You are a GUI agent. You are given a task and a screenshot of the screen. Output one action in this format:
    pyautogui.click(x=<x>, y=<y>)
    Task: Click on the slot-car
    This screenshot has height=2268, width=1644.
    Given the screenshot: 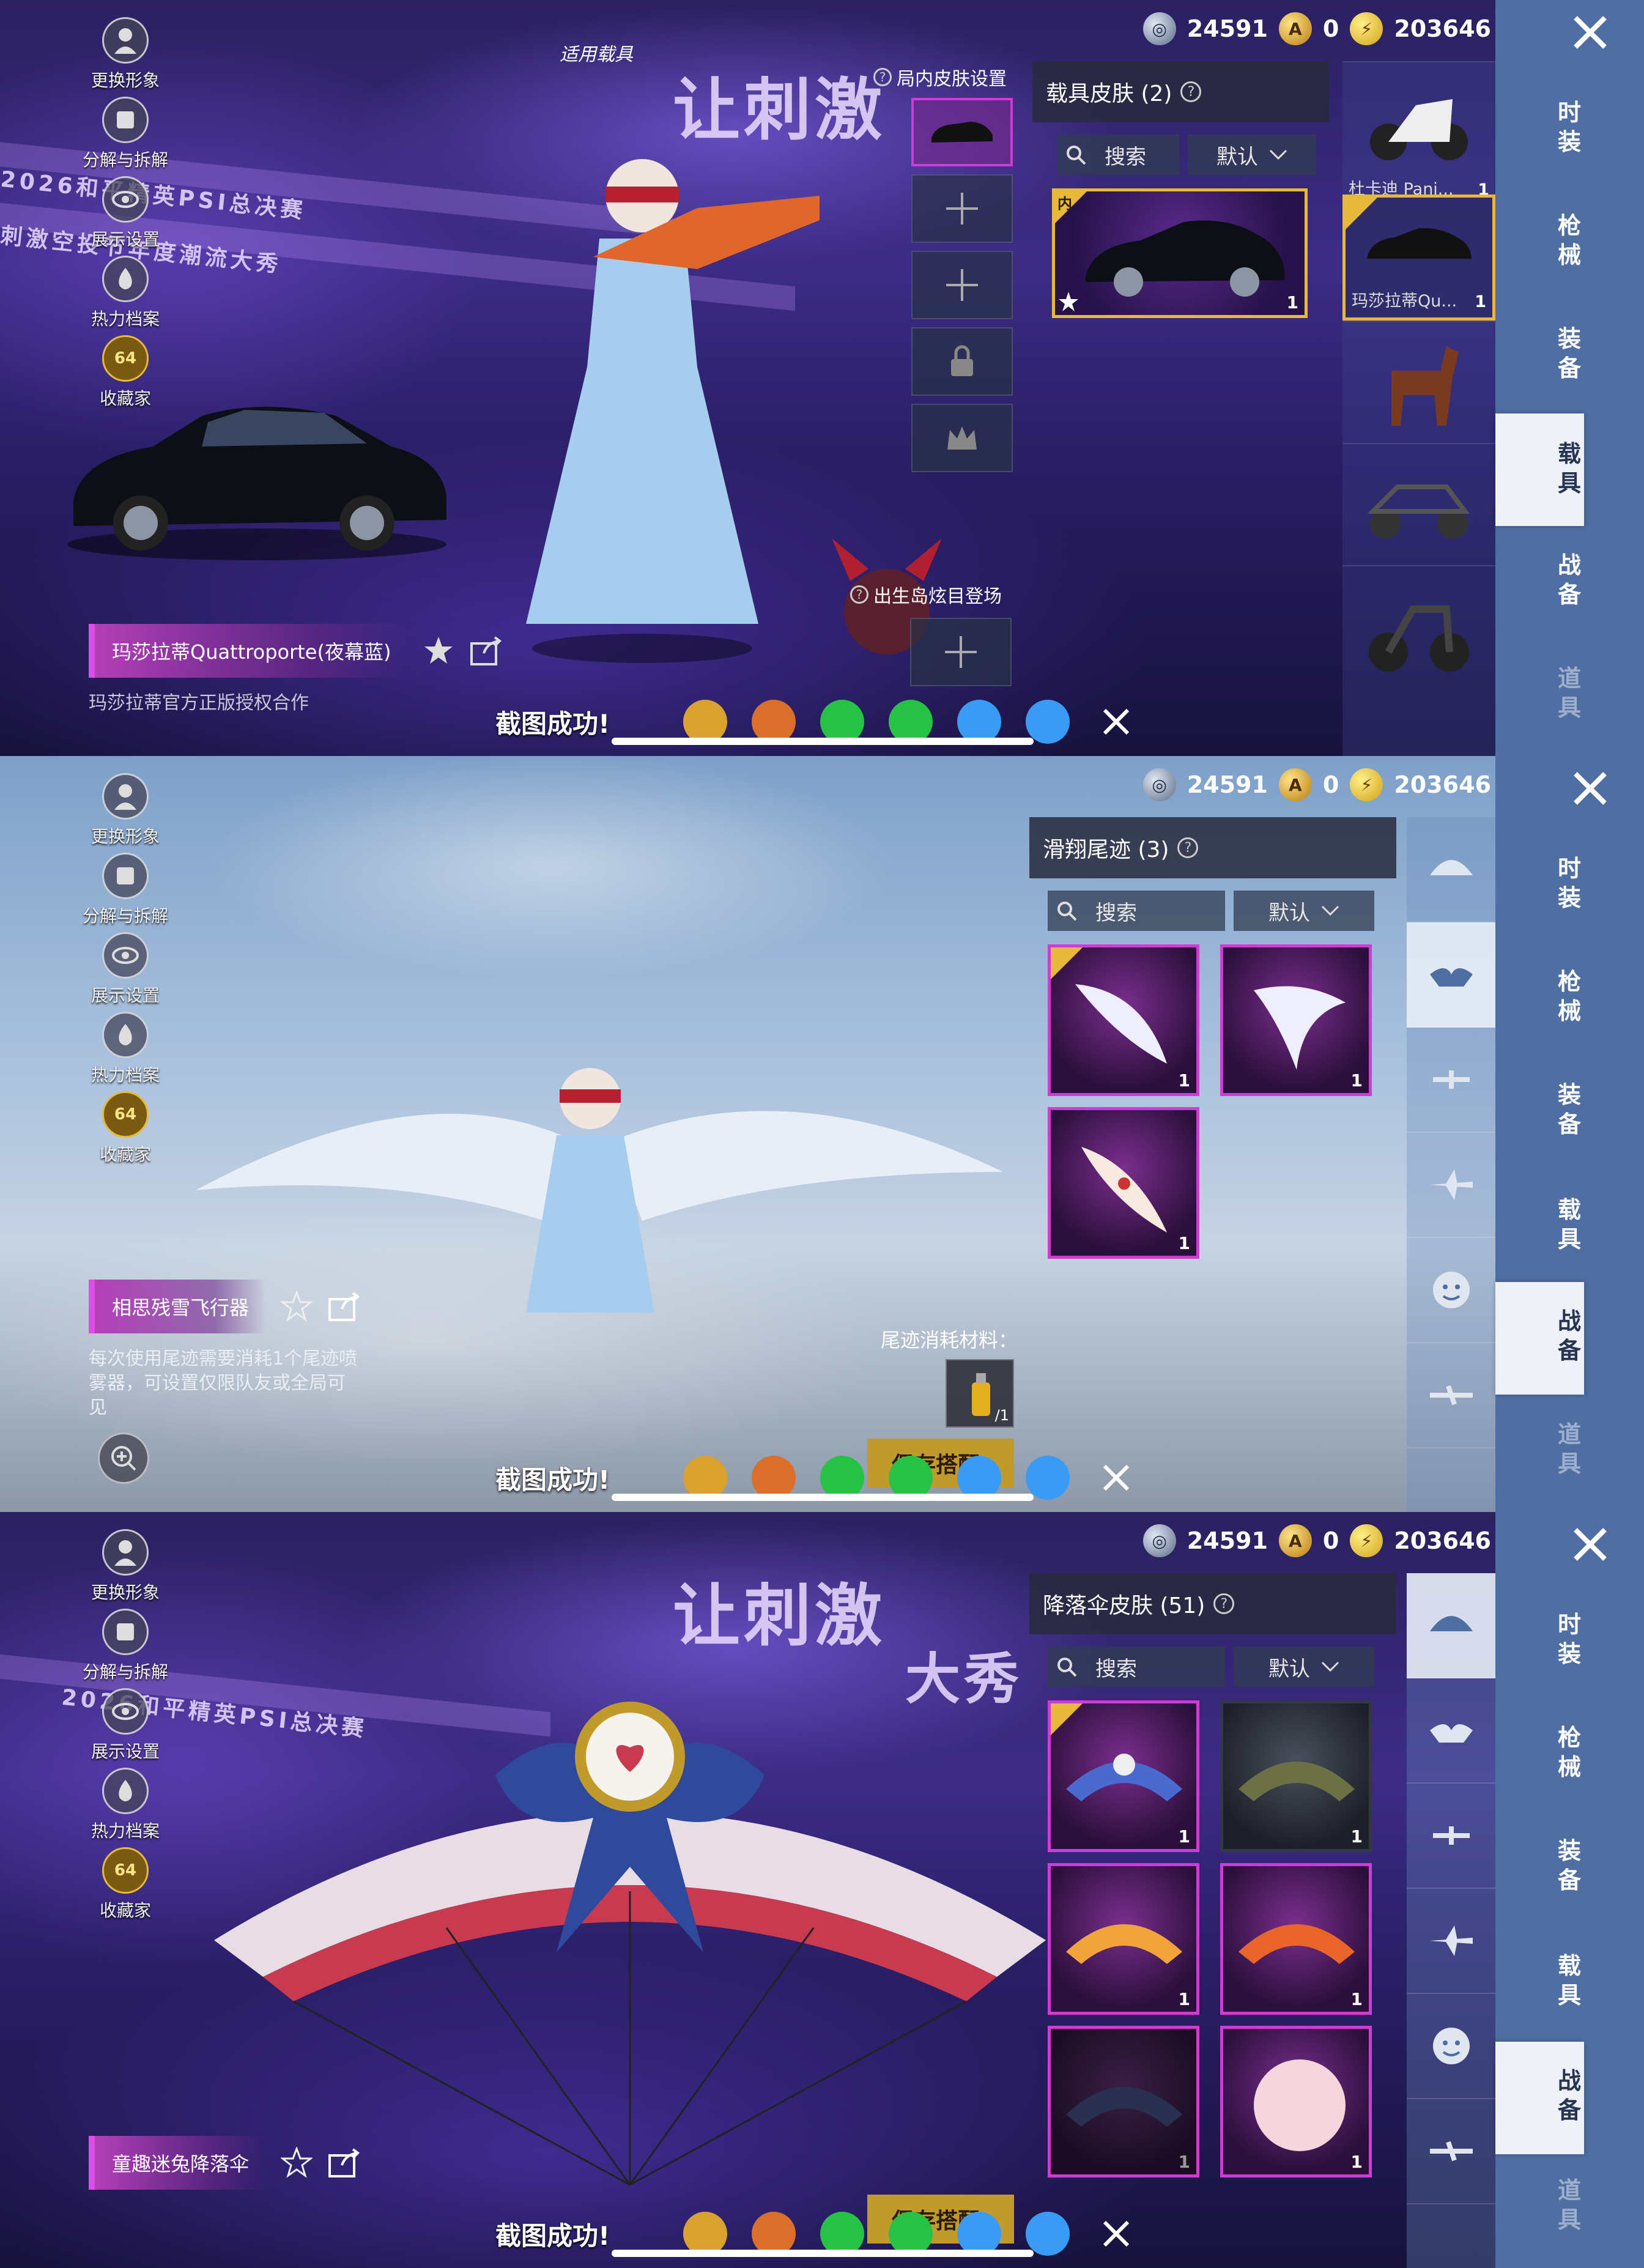 What is the action you would take?
    pyautogui.click(x=962, y=132)
    